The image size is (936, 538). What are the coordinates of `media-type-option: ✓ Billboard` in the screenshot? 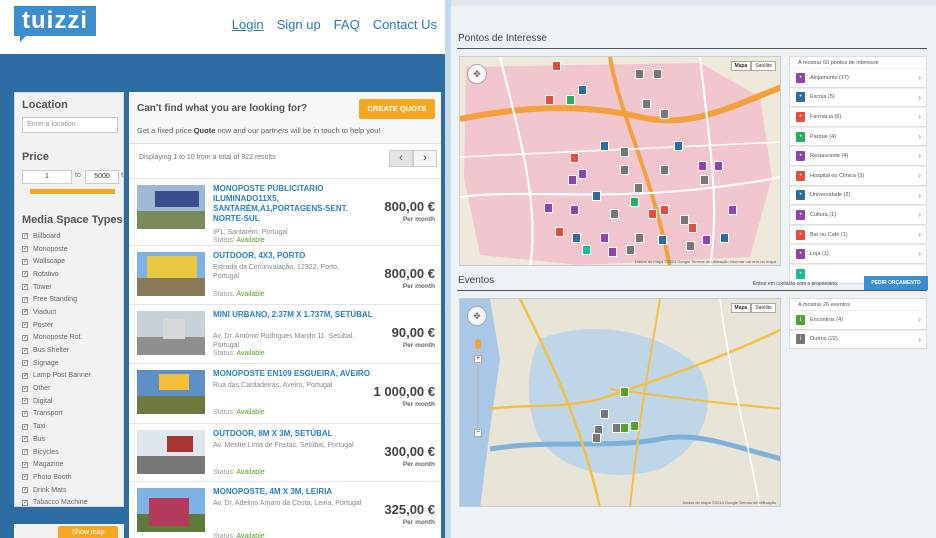 It's located at (56, 236).